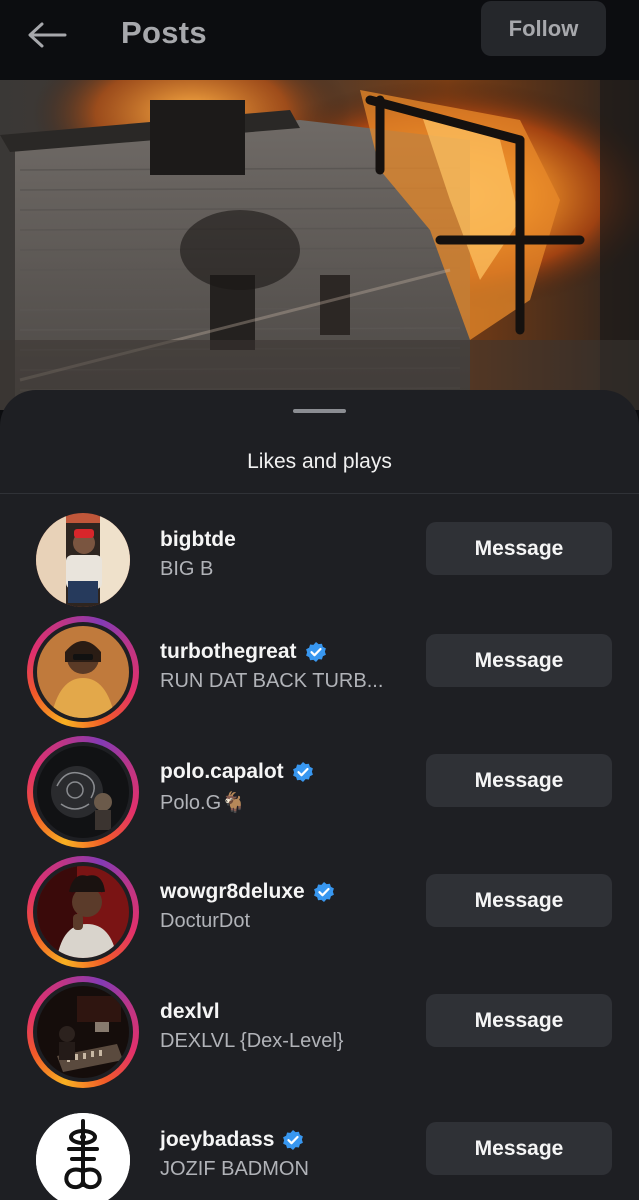  I want to click on username: dexlvl, so click(190, 1012).